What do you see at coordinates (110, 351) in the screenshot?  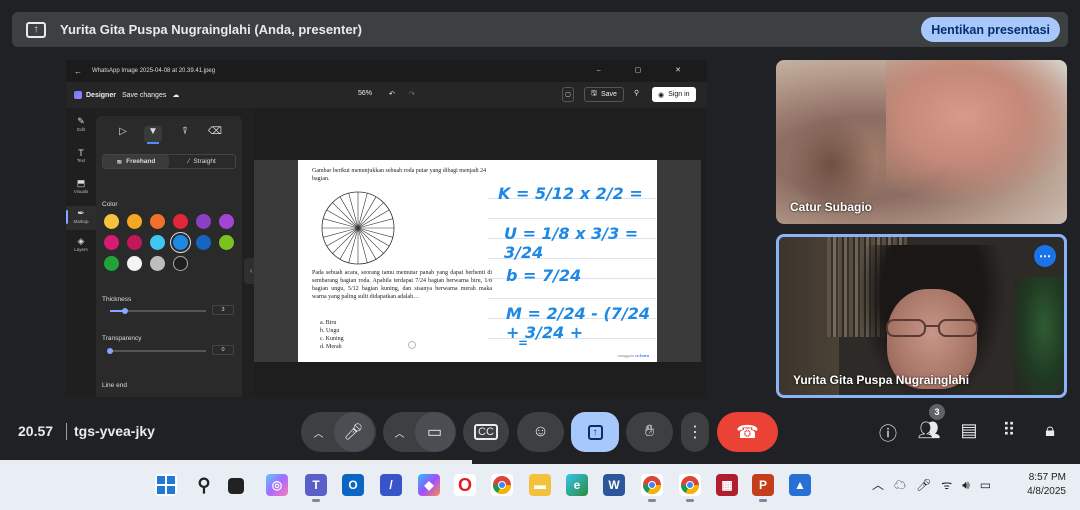 I see `transparency-slider-knob` at bounding box center [110, 351].